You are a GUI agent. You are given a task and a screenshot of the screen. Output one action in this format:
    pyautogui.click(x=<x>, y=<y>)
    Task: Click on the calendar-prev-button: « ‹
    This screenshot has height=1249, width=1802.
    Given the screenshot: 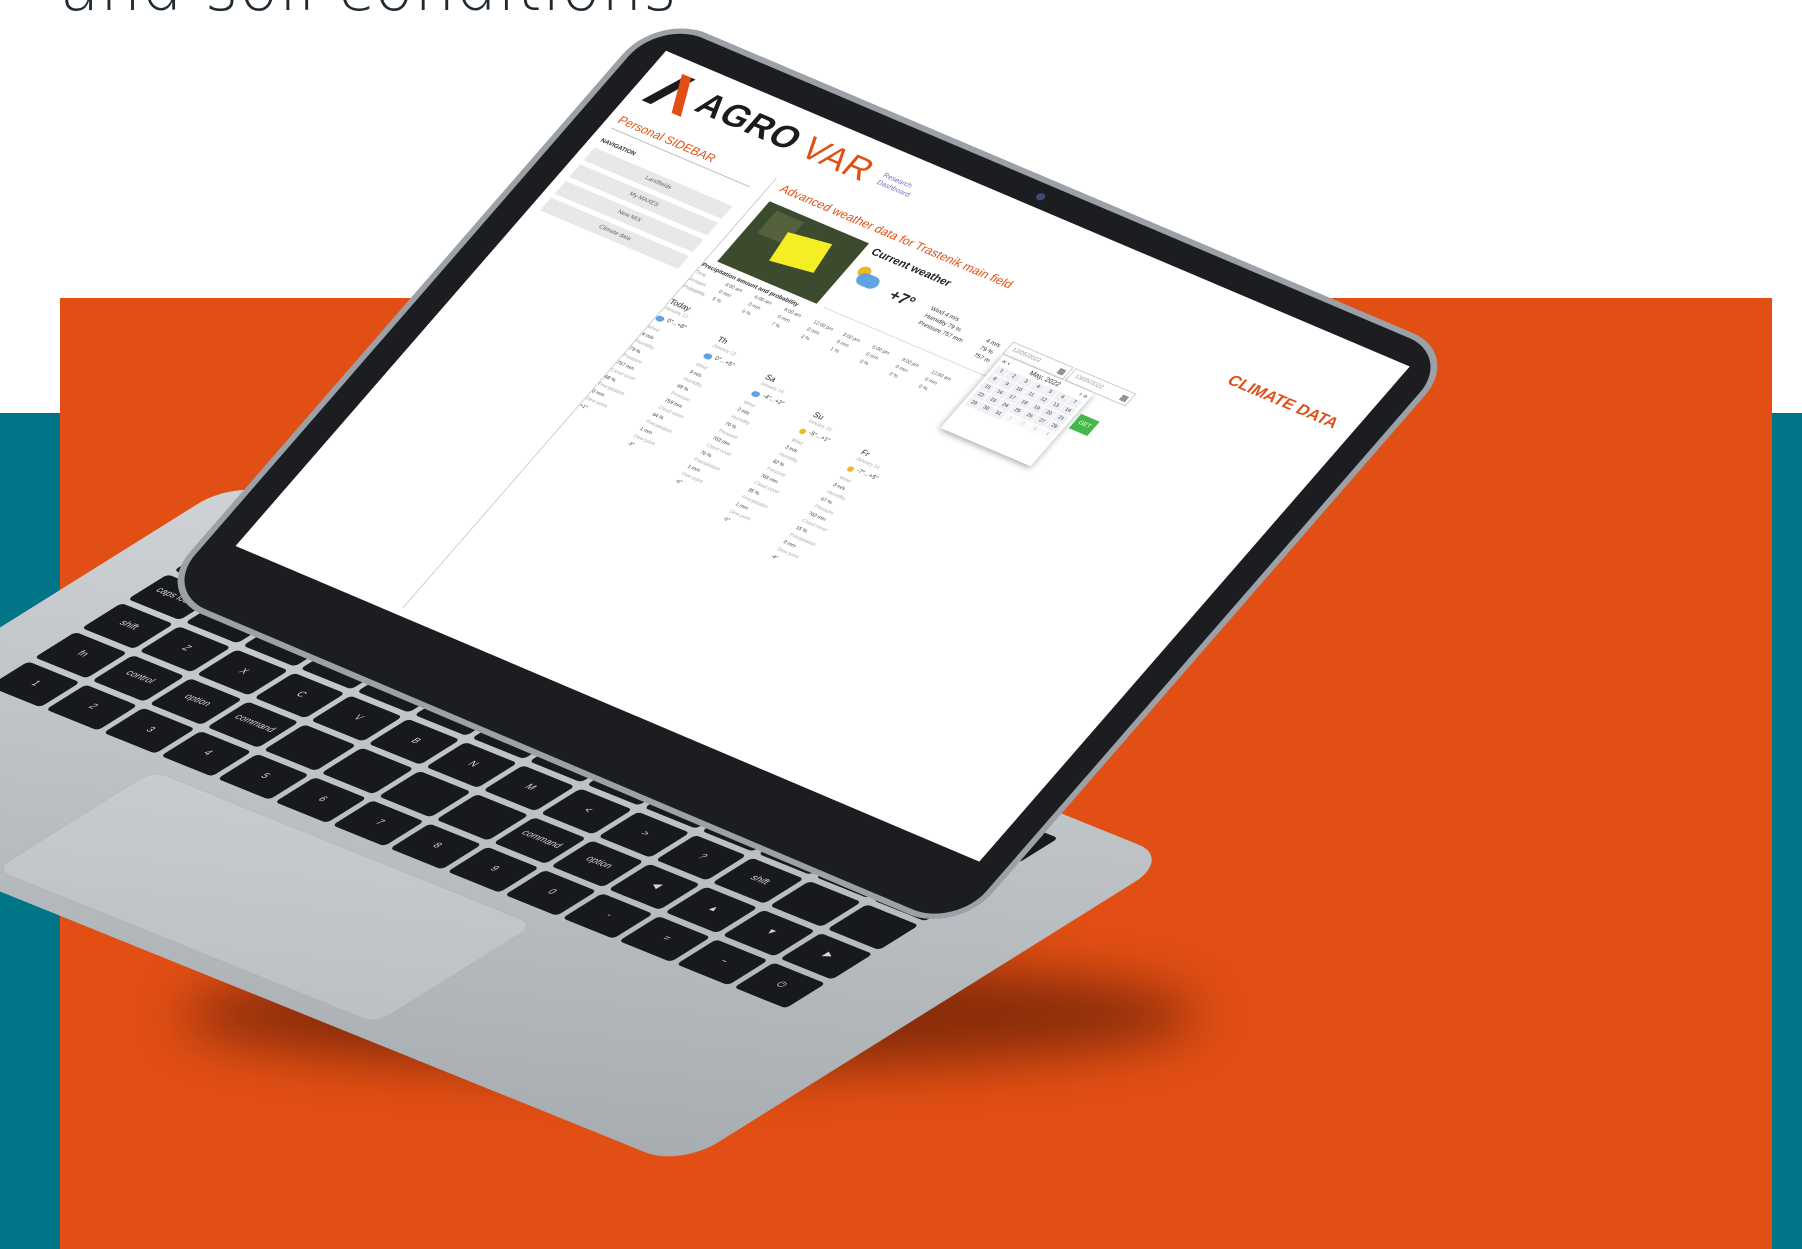 What is the action you would take?
    pyautogui.click(x=1006, y=363)
    